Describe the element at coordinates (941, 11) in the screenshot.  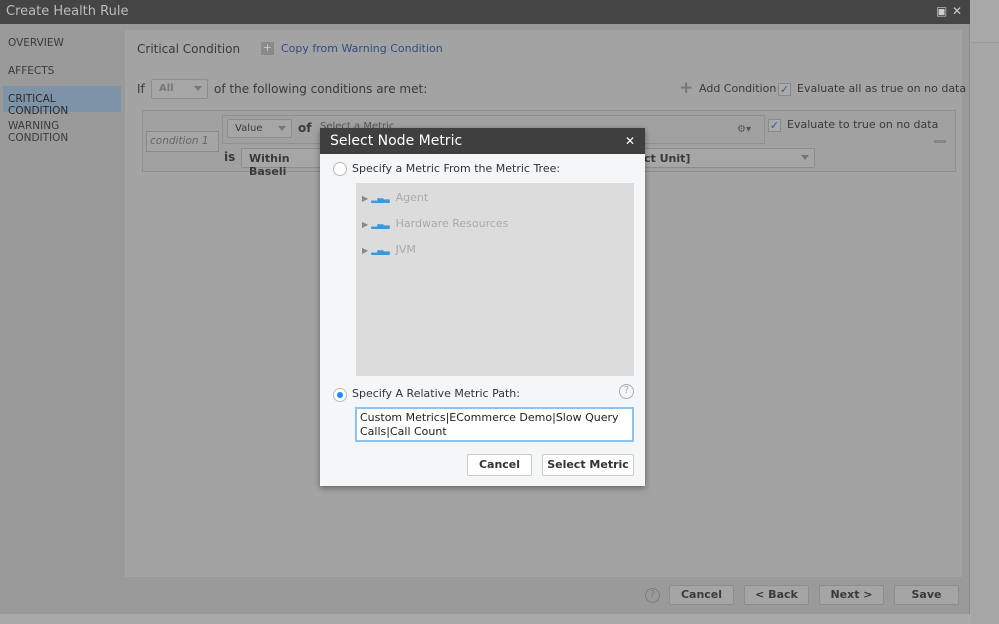
I see `maximize-icon: ▣` at that location.